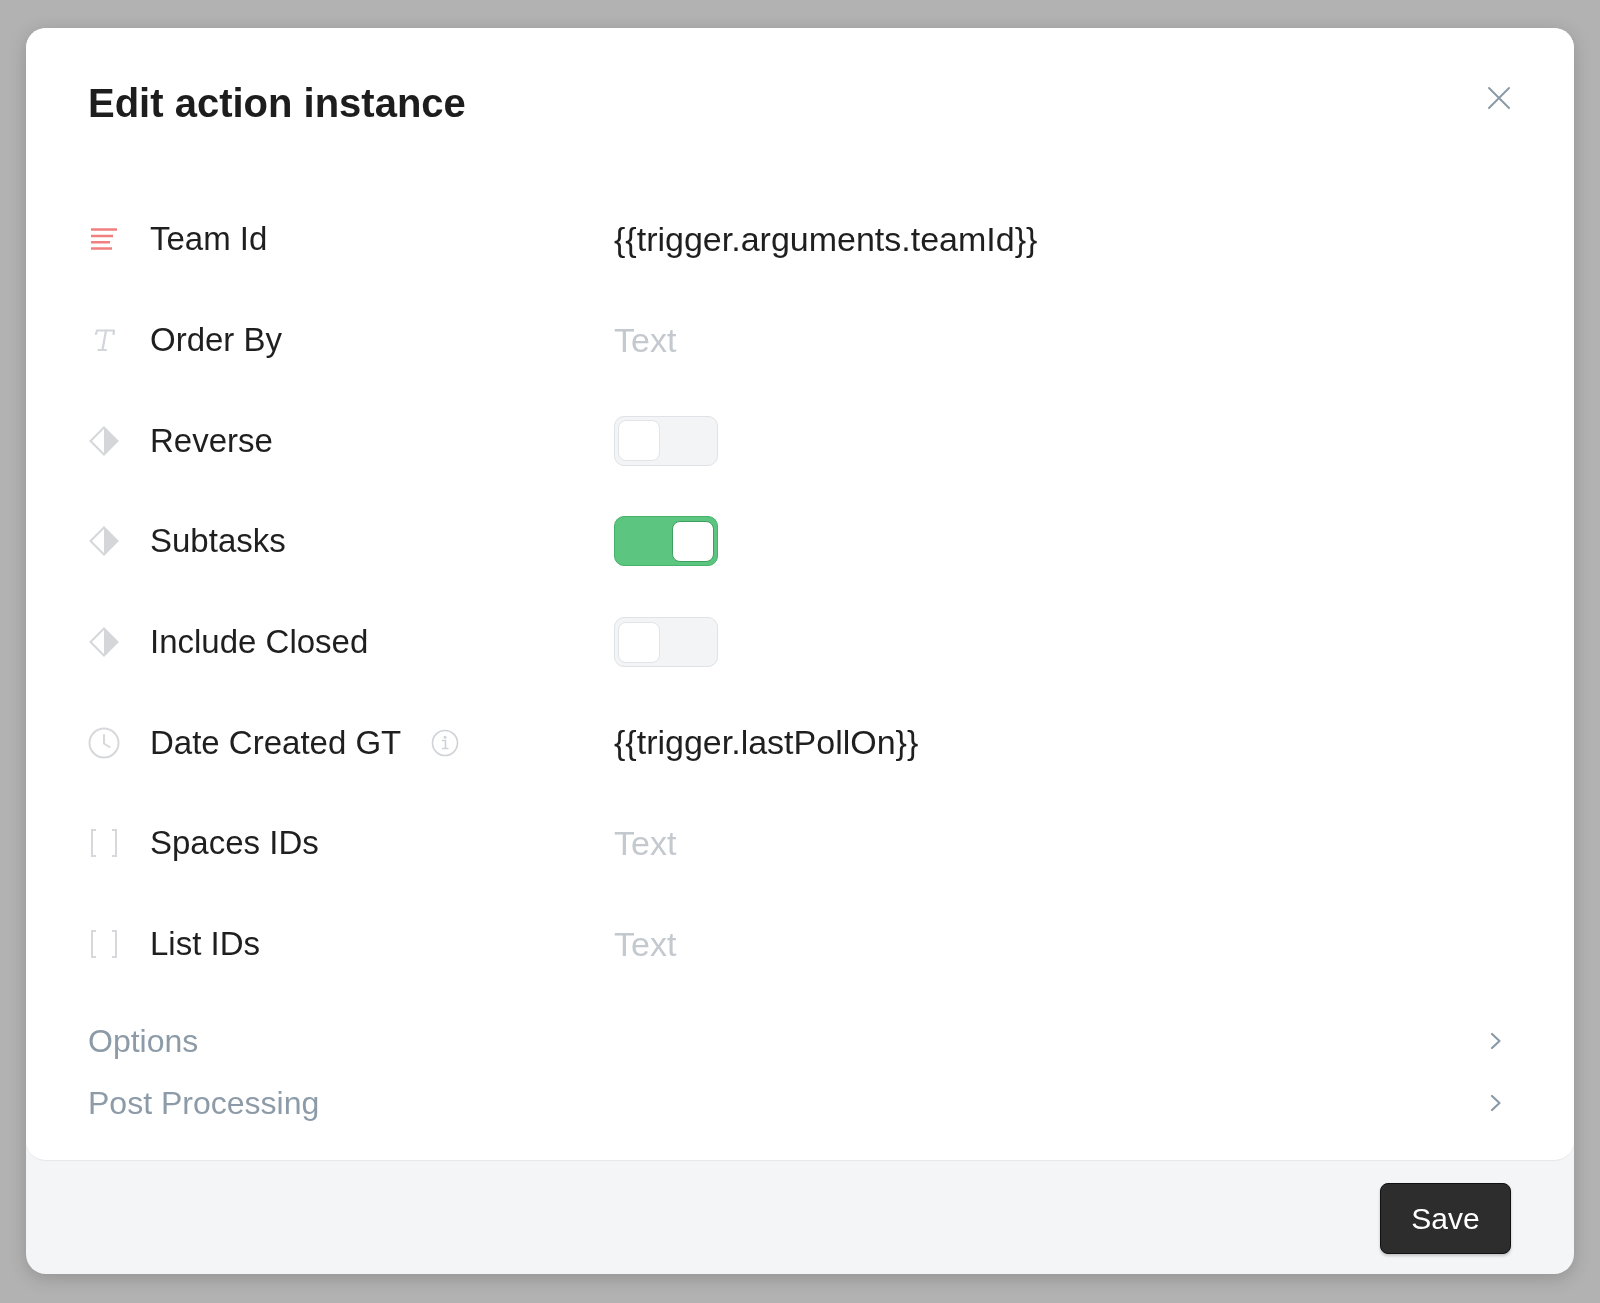 The height and width of the screenshot is (1303, 1600). Describe the element at coordinates (209, 239) in the screenshot. I see `field-label: Team Id` at that location.